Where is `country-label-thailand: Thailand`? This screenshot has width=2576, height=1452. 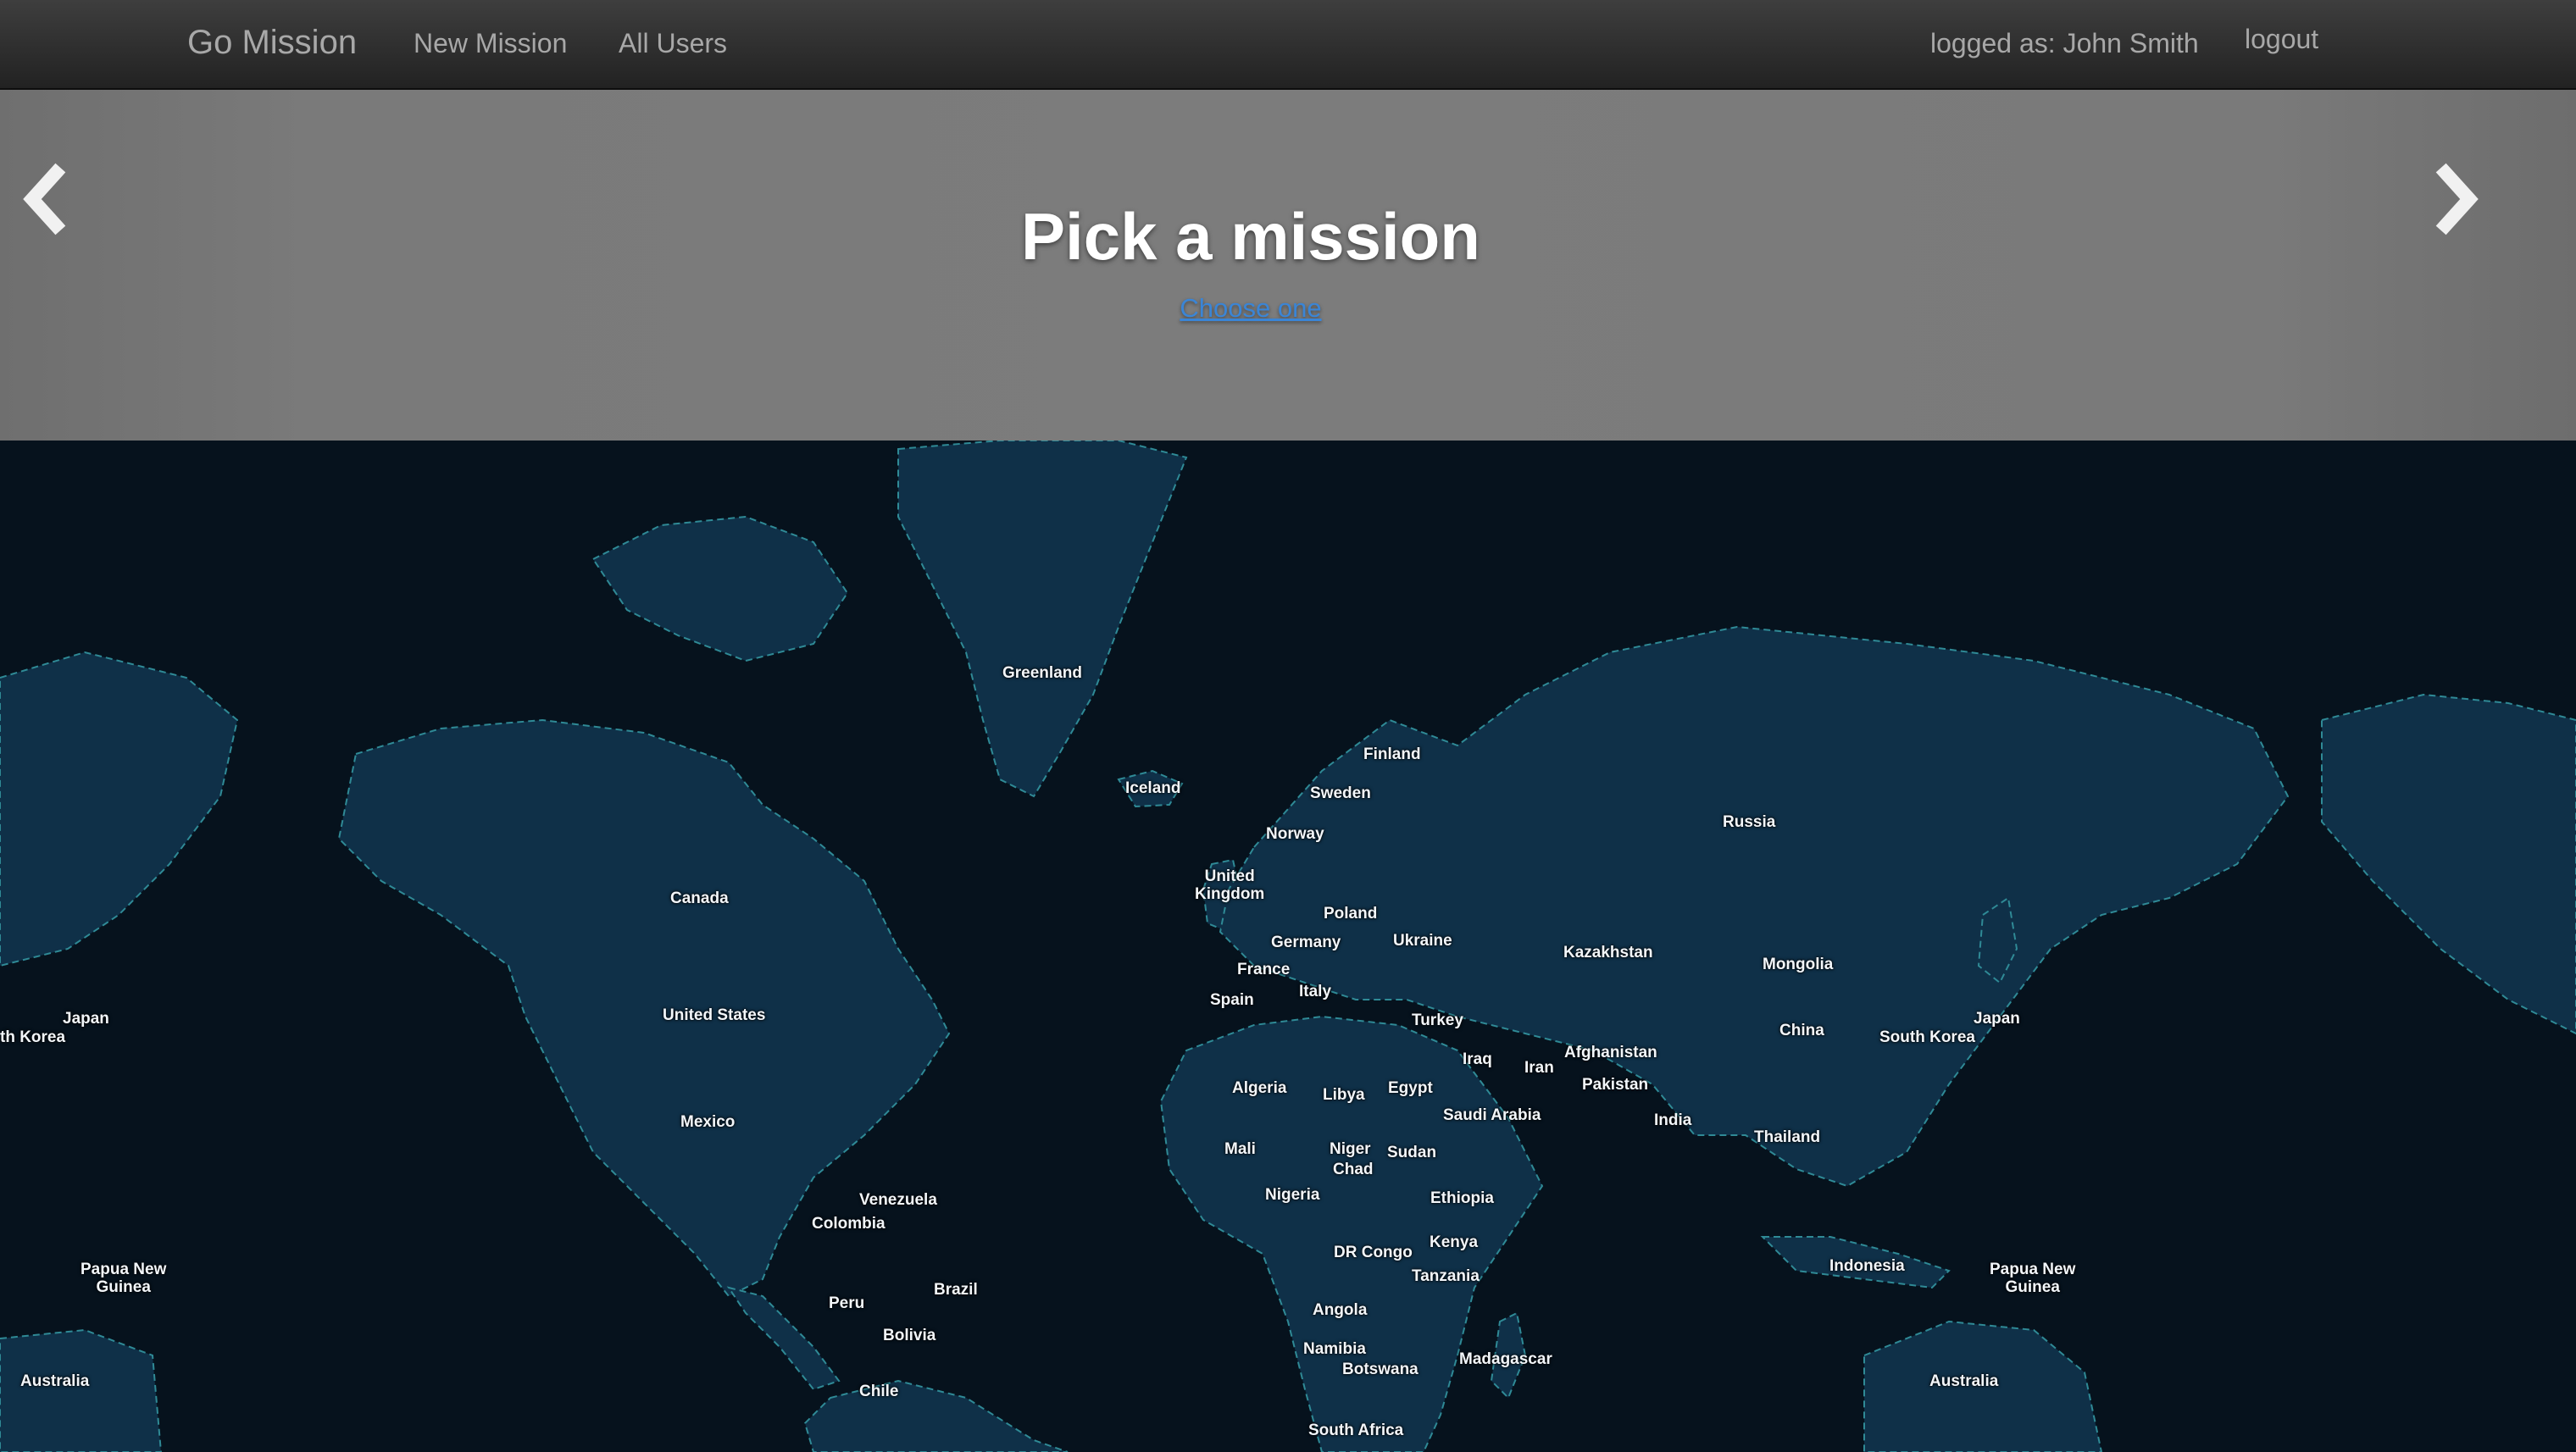
country-label-thailand: Thailand is located at coordinates (1787, 1137).